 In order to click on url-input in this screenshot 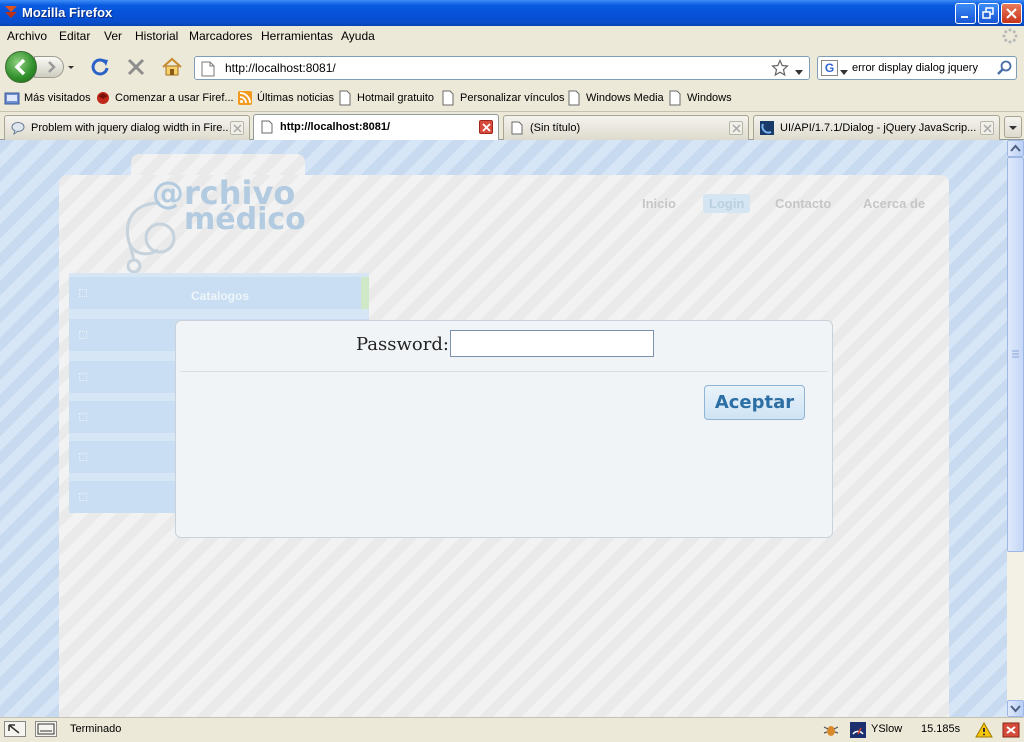, I will do `click(485, 68)`.